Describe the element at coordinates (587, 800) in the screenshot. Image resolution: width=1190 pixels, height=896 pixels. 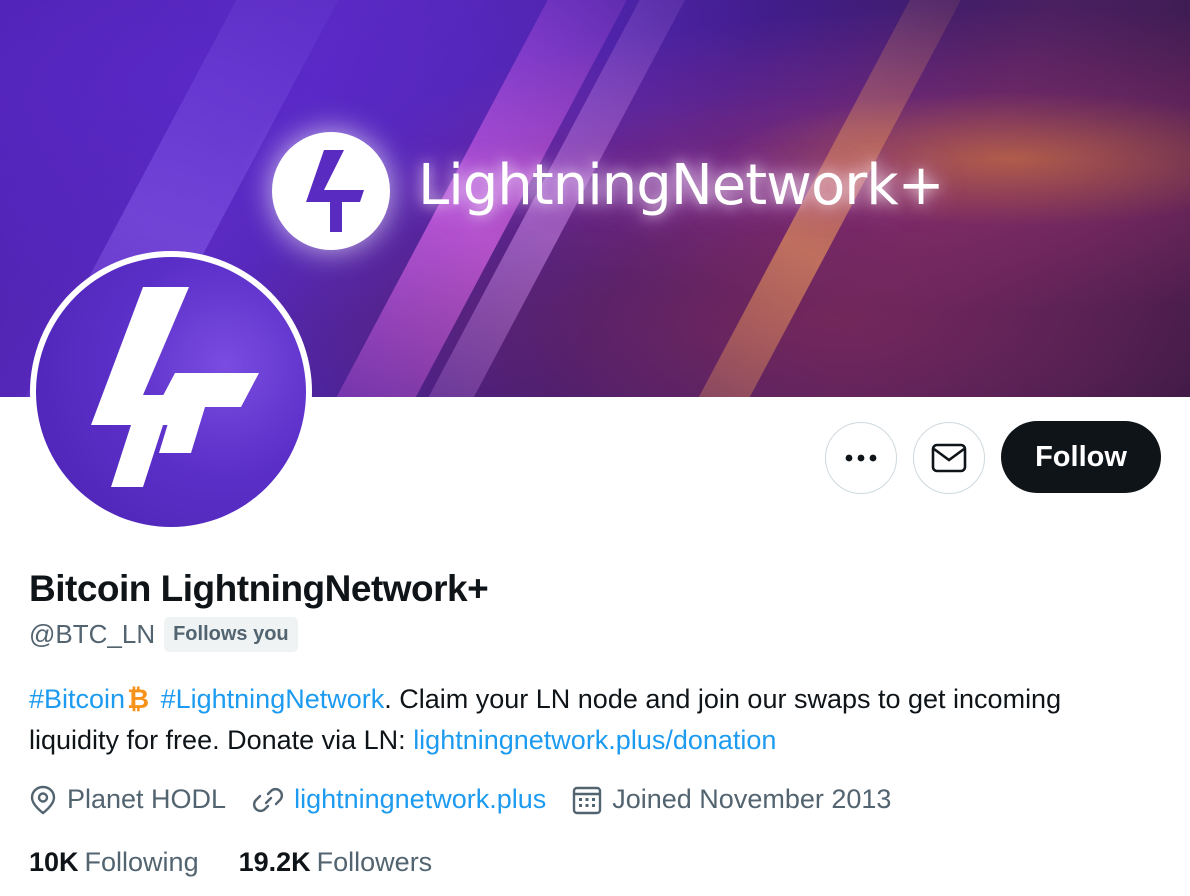
I see `calendar-icon` at that location.